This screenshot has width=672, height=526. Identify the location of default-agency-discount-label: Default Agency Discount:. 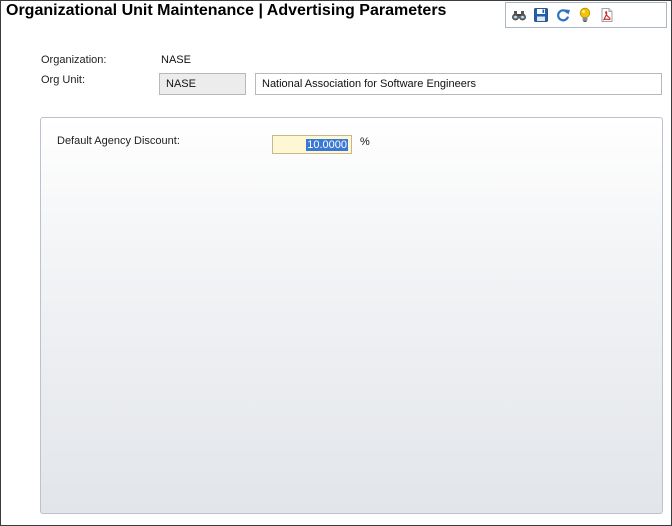
(118, 141).